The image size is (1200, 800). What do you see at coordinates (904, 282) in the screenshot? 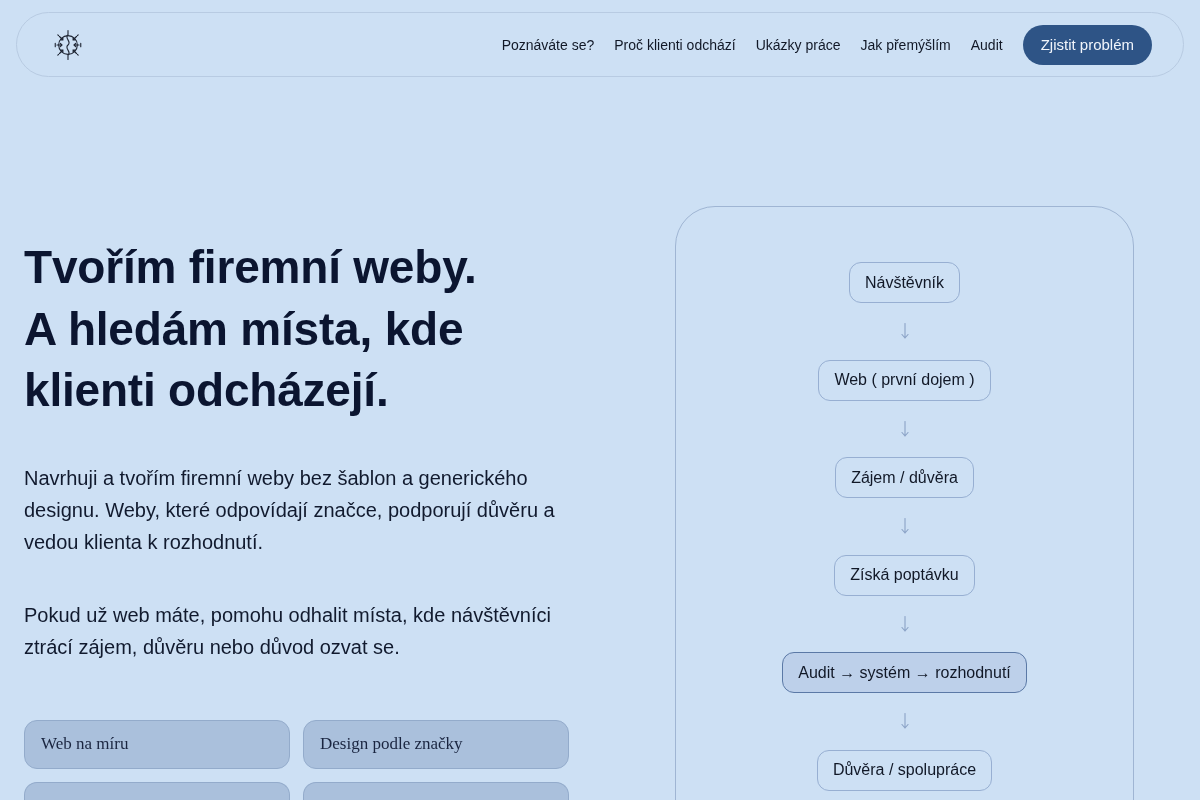
I see `flow-step: Návštěvník` at bounding box center [904, 282].